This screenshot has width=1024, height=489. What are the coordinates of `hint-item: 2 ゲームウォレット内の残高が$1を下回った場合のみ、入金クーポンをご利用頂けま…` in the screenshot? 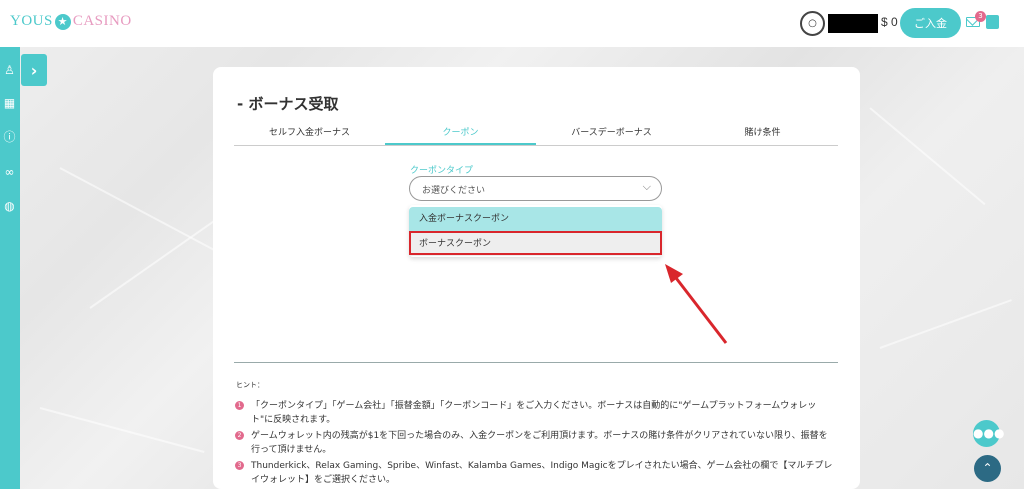 It's located at (535, 443).